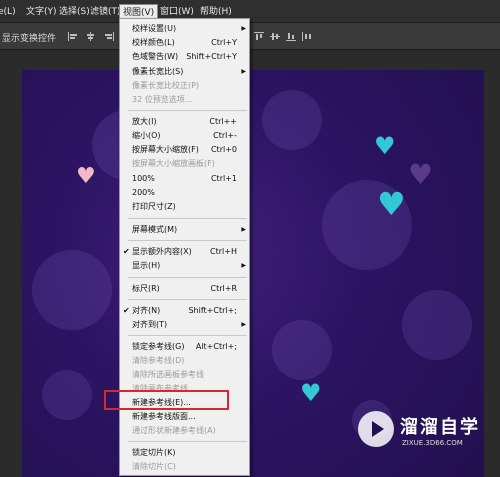 The height and width of the screenshot is (477, 500). Describe the element at coordinates (184, 453) in the screenshot. I see `menu-item-lock-slices: 锁定切片(K)` at that location.